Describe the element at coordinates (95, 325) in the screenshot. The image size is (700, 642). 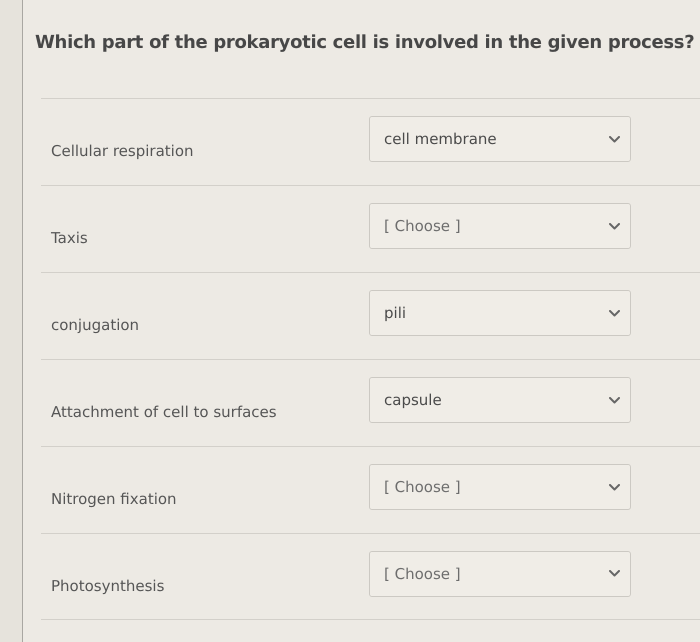
I see `process-label: conjugation` at that location.